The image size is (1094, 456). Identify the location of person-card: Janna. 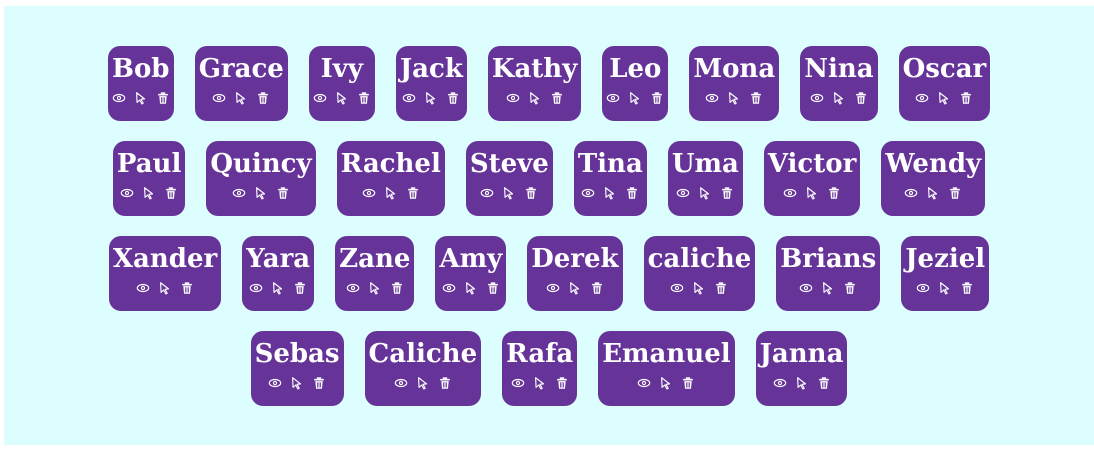
(801, 368).